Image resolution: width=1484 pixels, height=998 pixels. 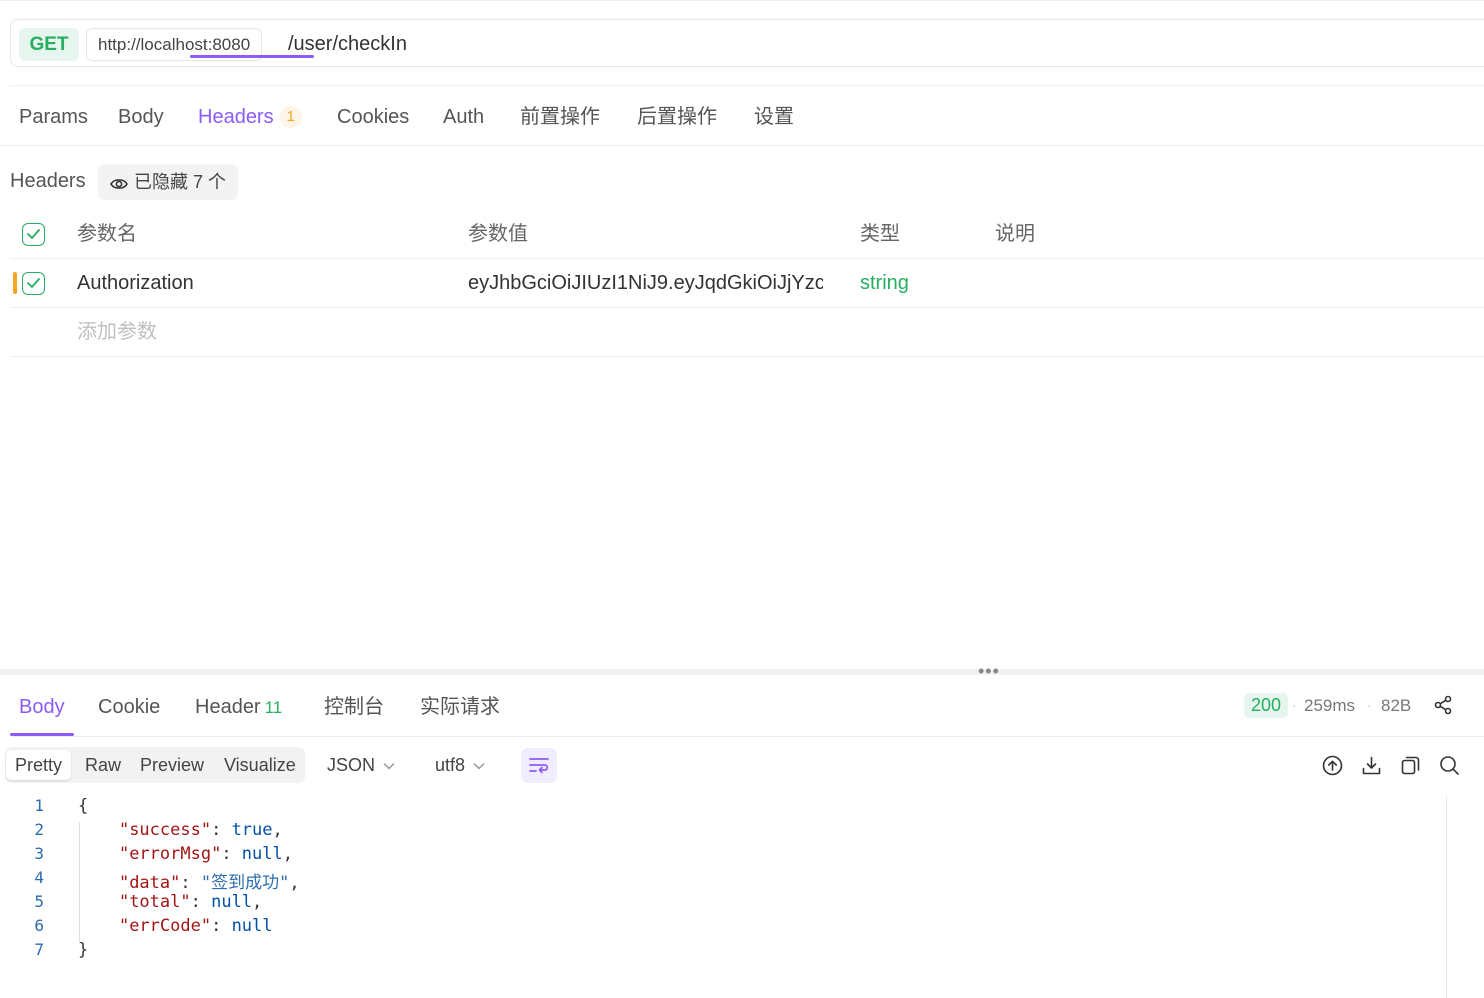 I want to click on modified-marker, so click(x=15, y=283).